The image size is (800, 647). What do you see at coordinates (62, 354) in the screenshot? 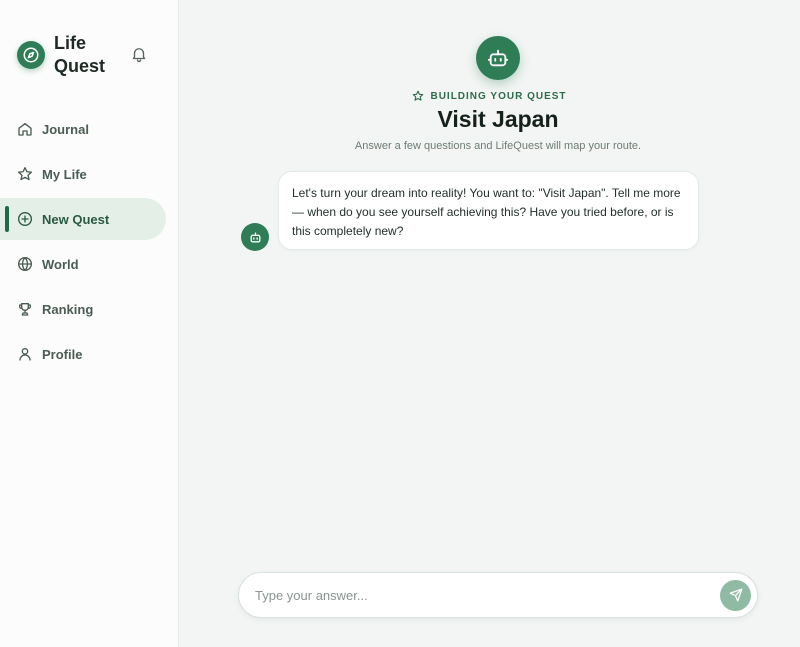
I see `sidebar-item-label: Profile` at bounding box center [62, 354].